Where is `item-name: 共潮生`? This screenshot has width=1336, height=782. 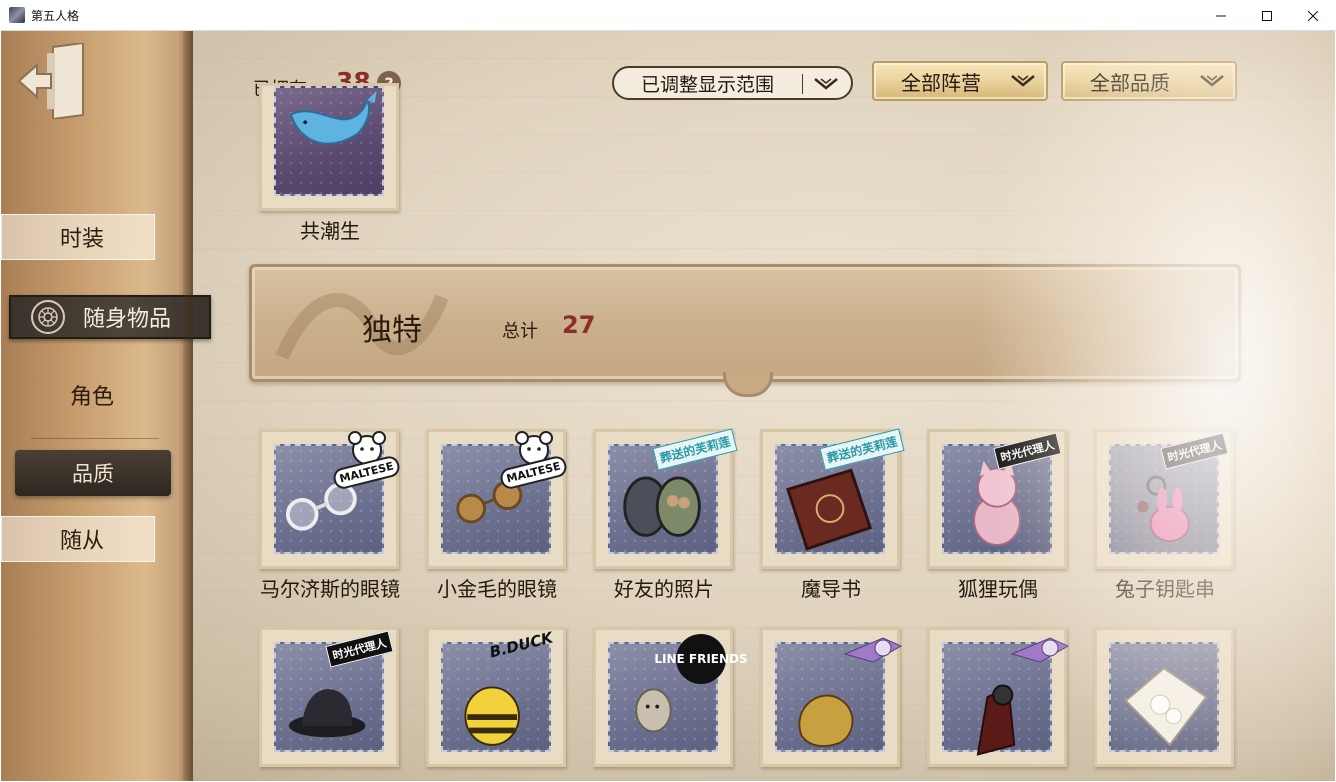 item-name: 共潮生 is located at coordinates (330, 231).